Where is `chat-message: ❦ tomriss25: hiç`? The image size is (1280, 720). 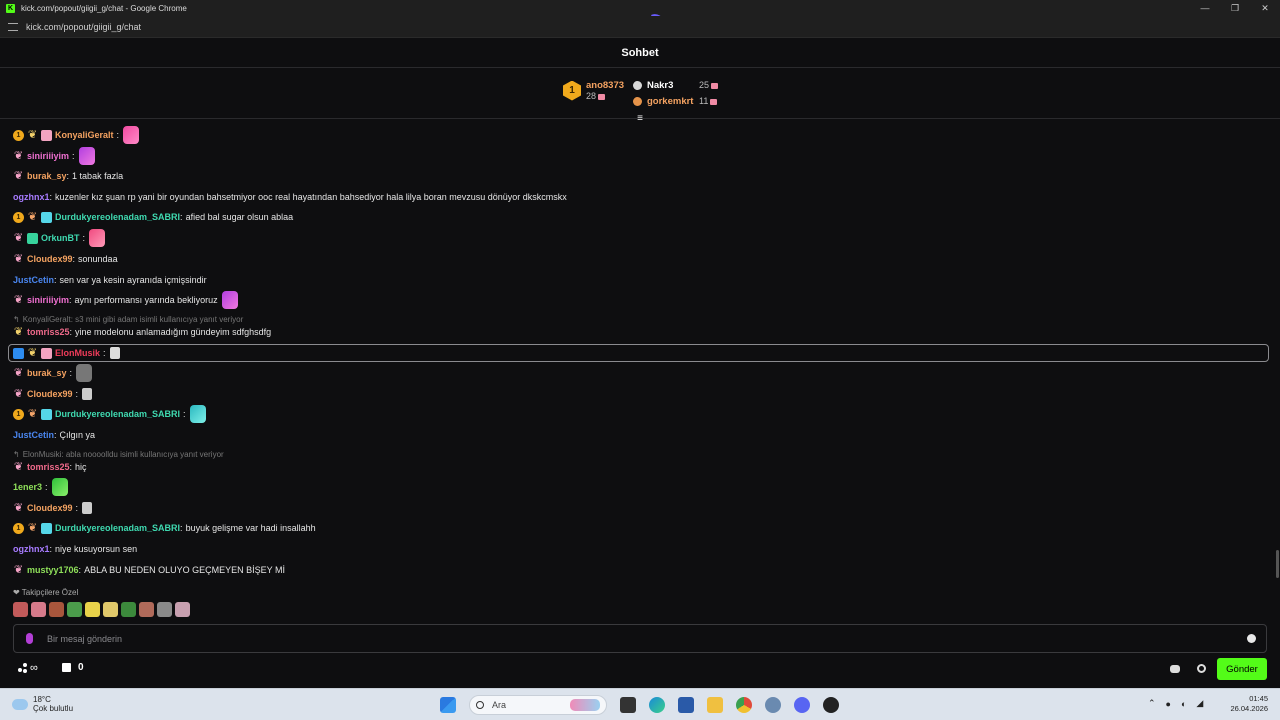 chat-message: ❦ tomriss25: hiç is located at coordinates (50, 467).